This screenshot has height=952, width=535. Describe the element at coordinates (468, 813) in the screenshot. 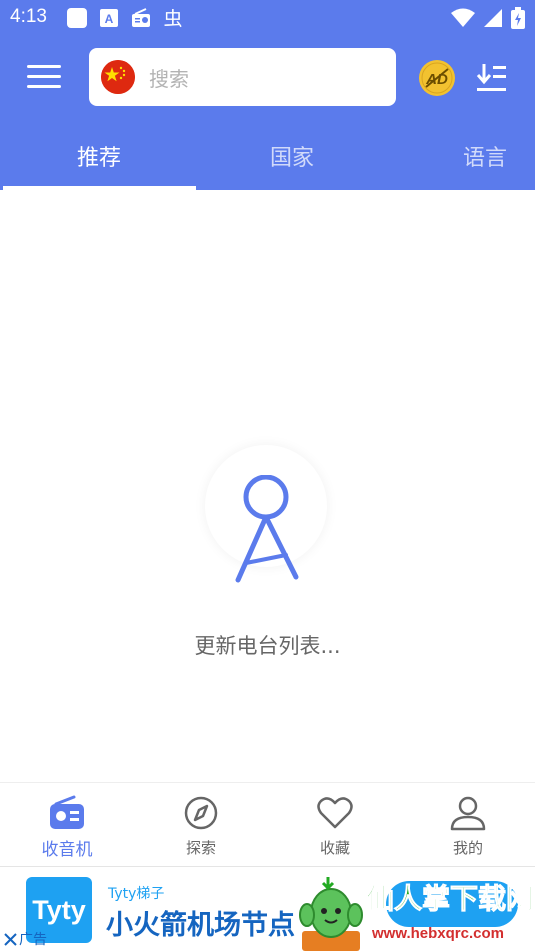

I see `person-icon` at that location.